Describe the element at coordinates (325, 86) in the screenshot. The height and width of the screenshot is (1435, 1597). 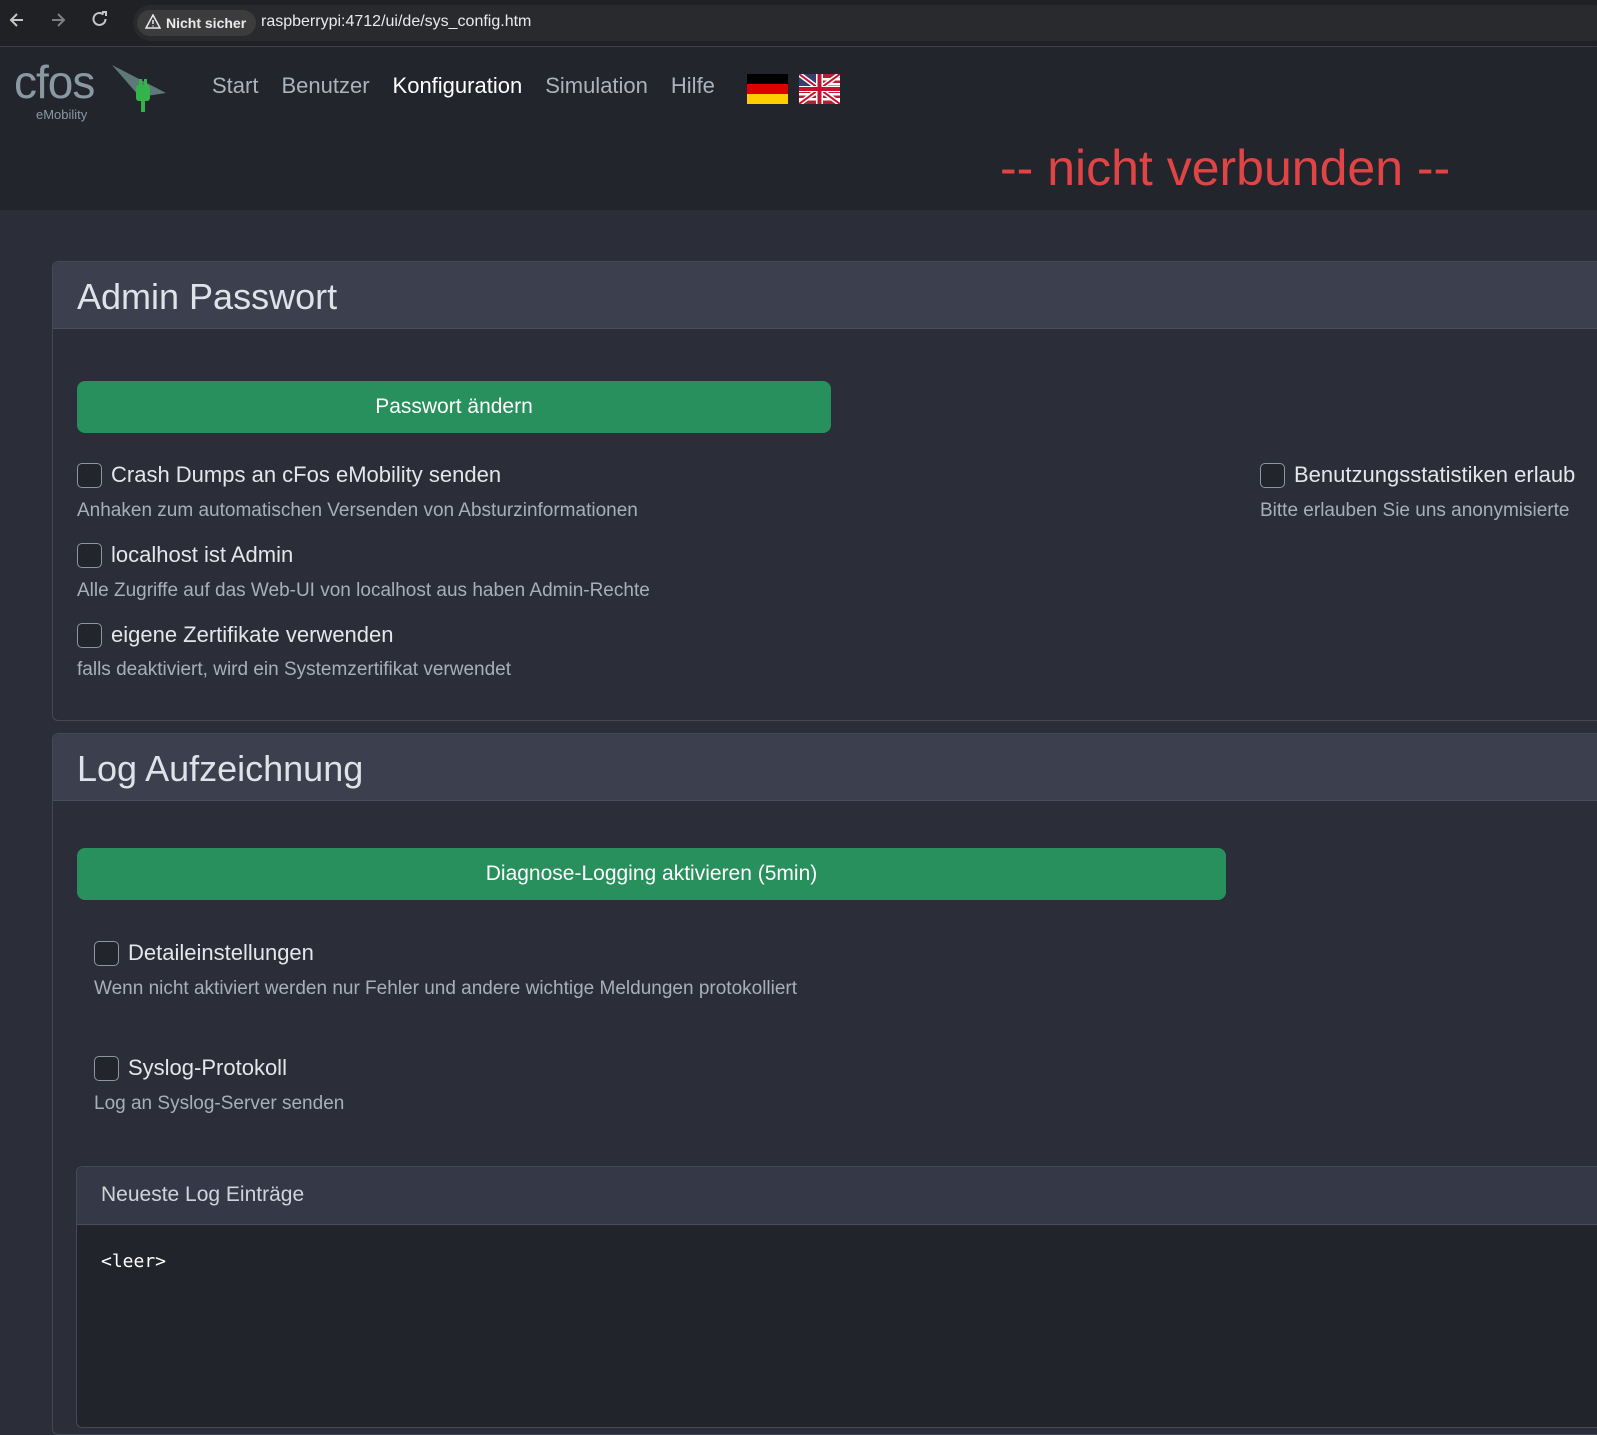
I see `nav-benutzer: Benutzer` at that location.